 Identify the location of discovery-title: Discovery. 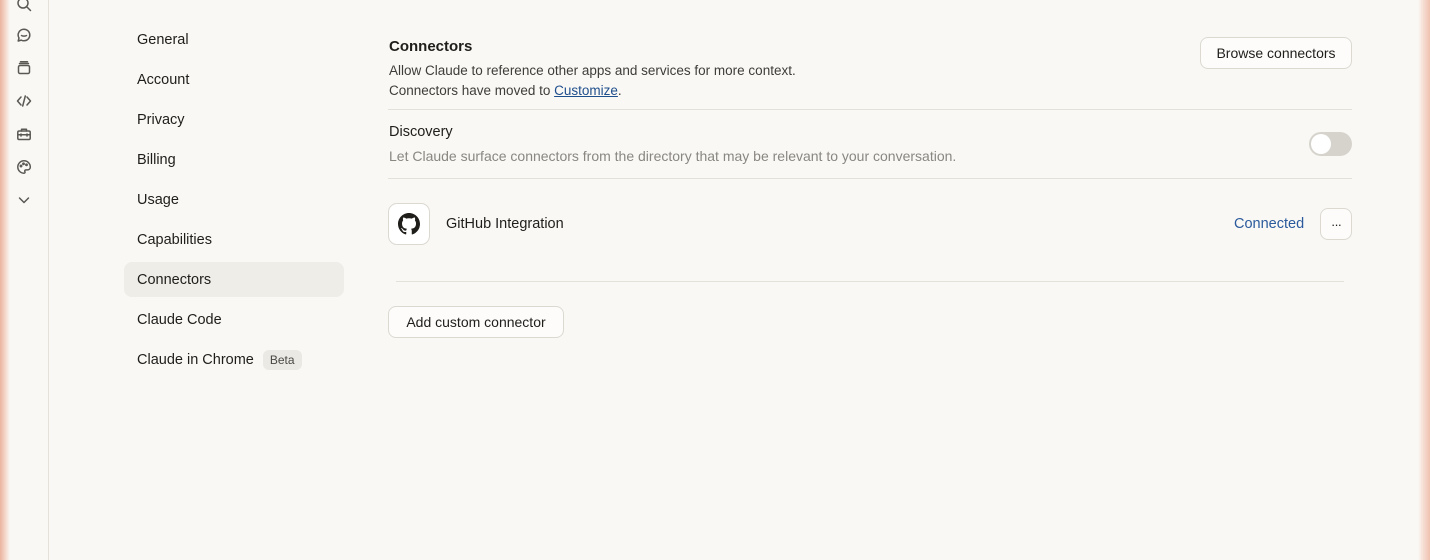
(421, 132).